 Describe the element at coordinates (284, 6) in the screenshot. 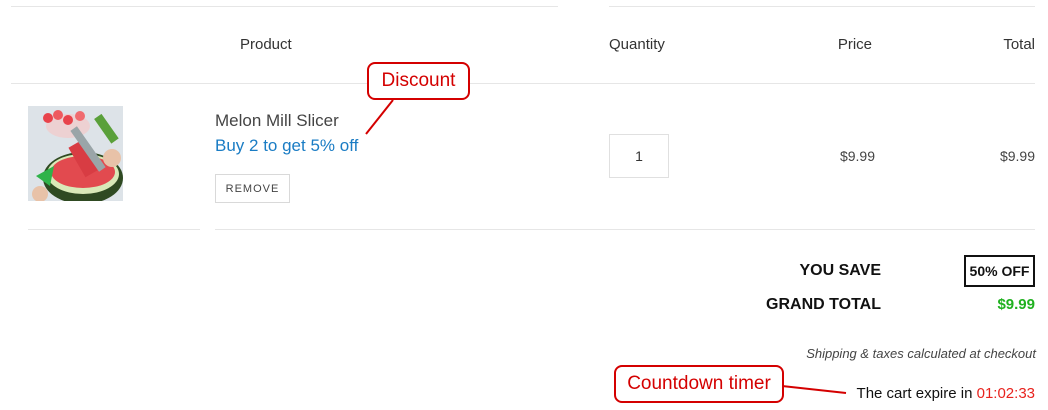

I see `top-divider-left` at that location.